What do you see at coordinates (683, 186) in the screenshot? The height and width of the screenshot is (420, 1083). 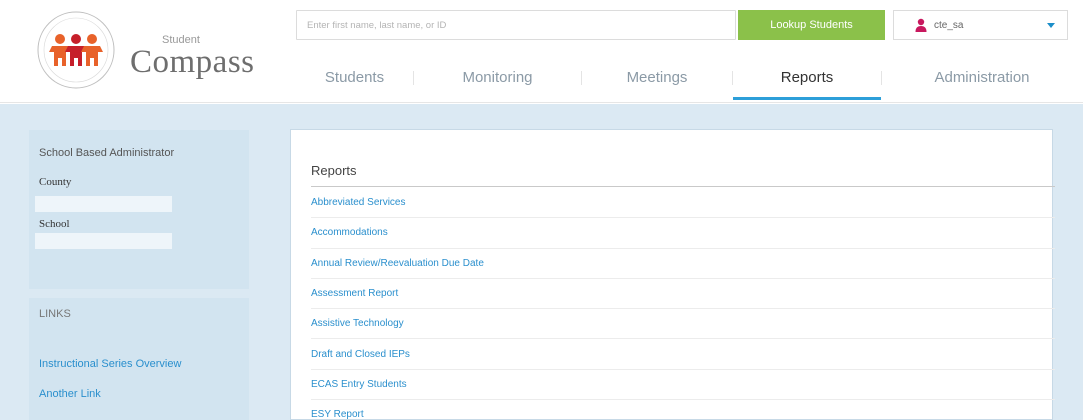 I see `title-divider` at bounding box center [683, 186].